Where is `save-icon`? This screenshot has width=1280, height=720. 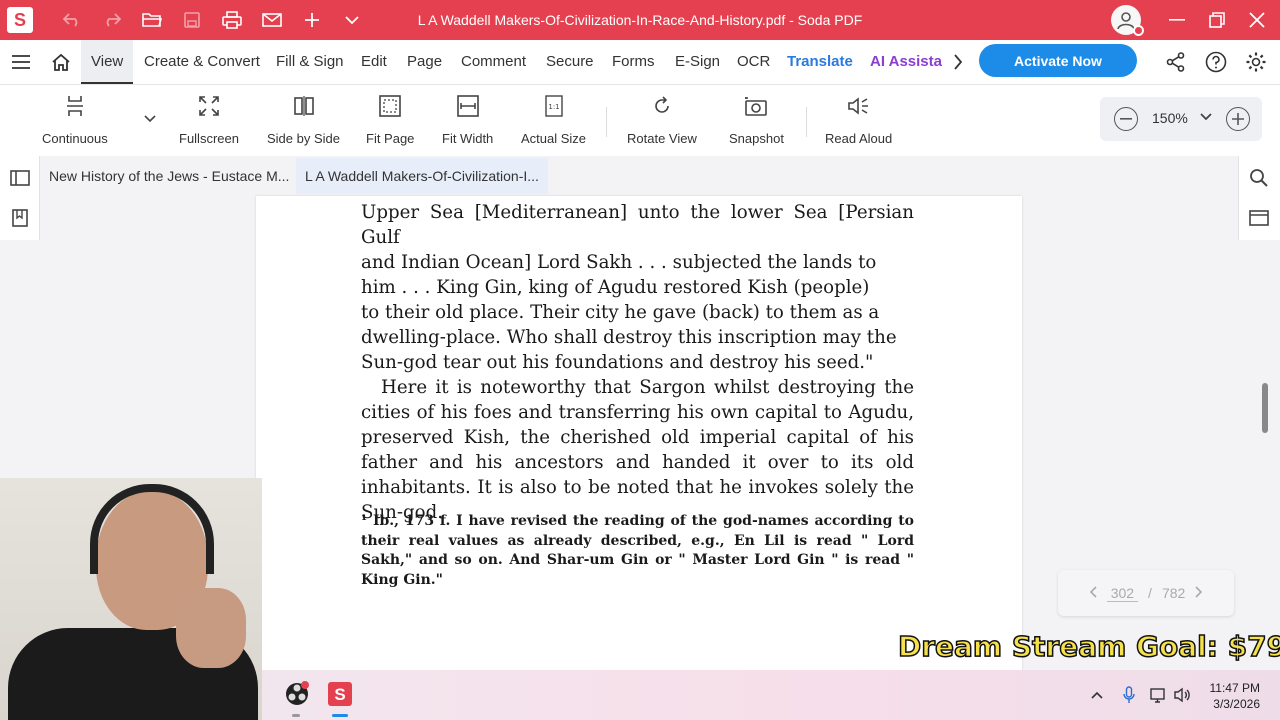 save-icon is located at coordinates (192, 20).